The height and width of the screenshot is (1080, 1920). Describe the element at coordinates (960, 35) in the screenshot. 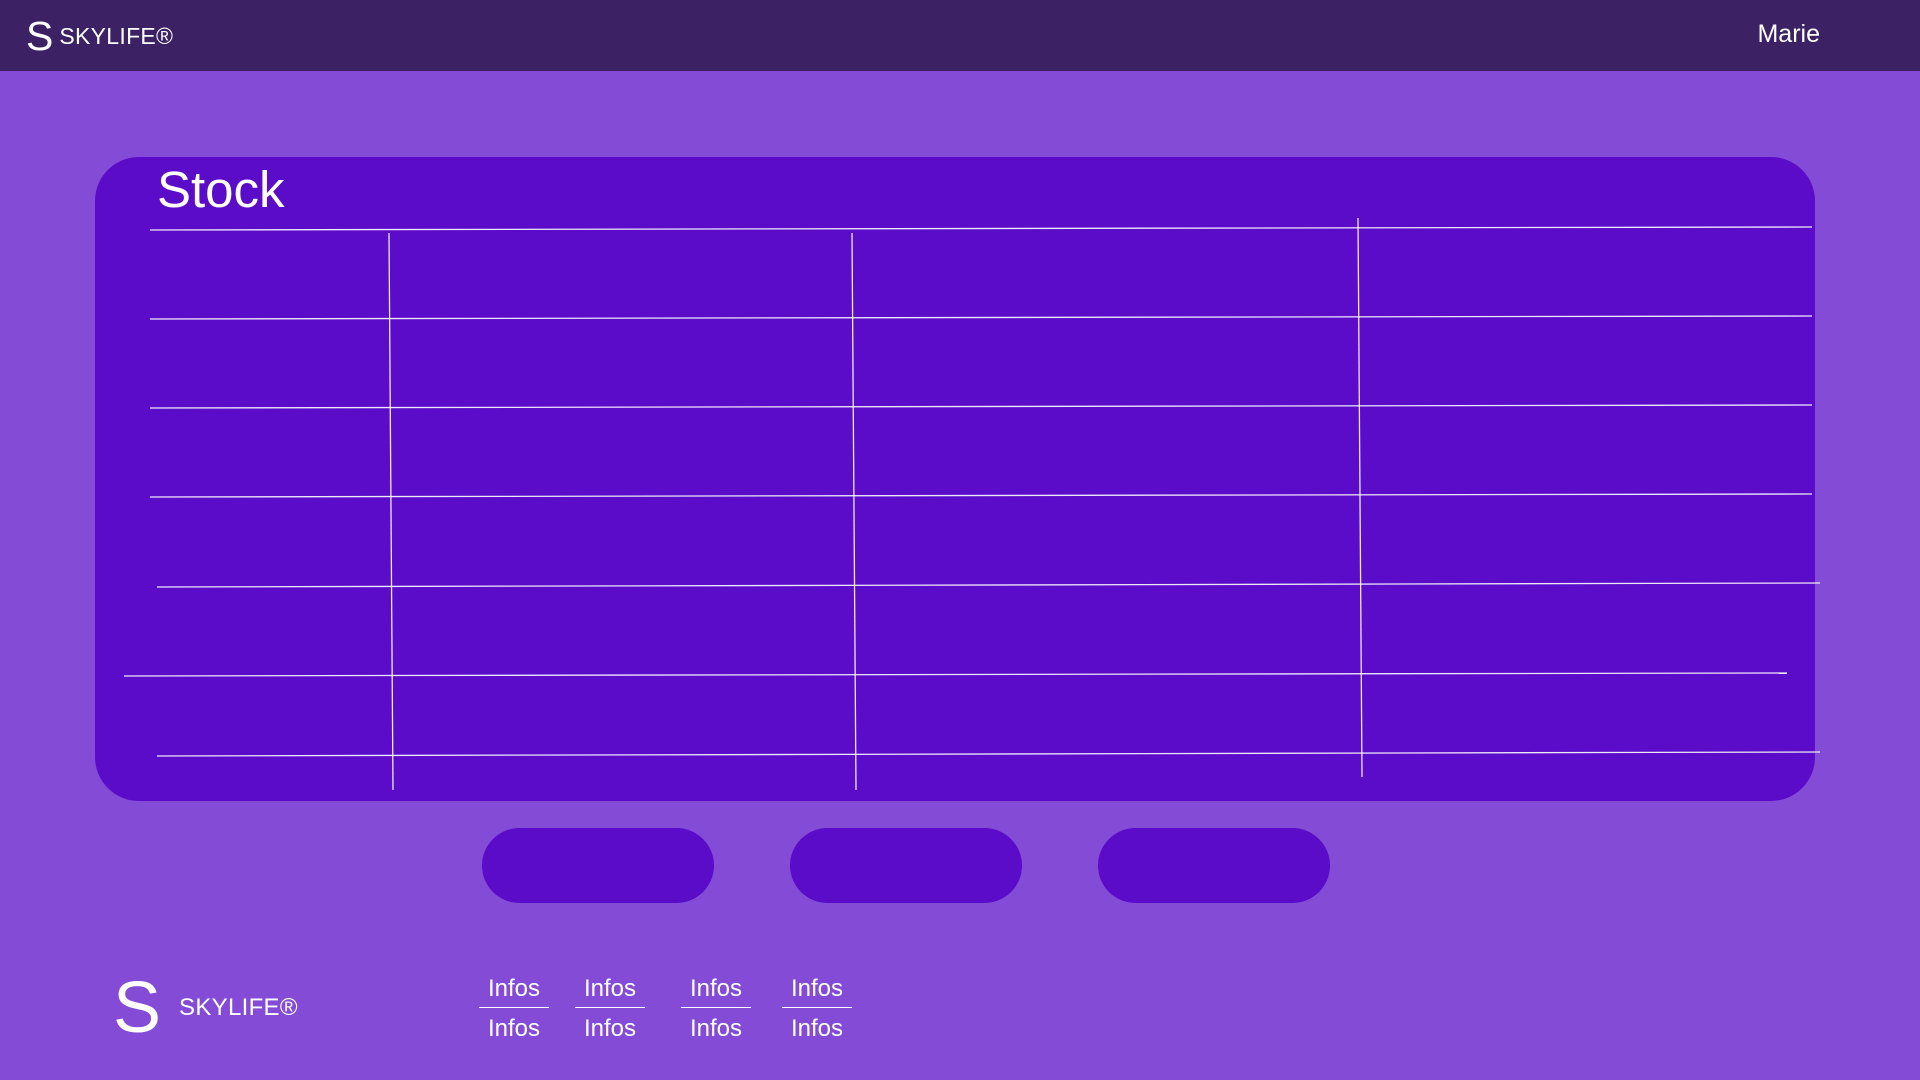

I see `top-navbar: S SKYLIFE® Marie` at that location.